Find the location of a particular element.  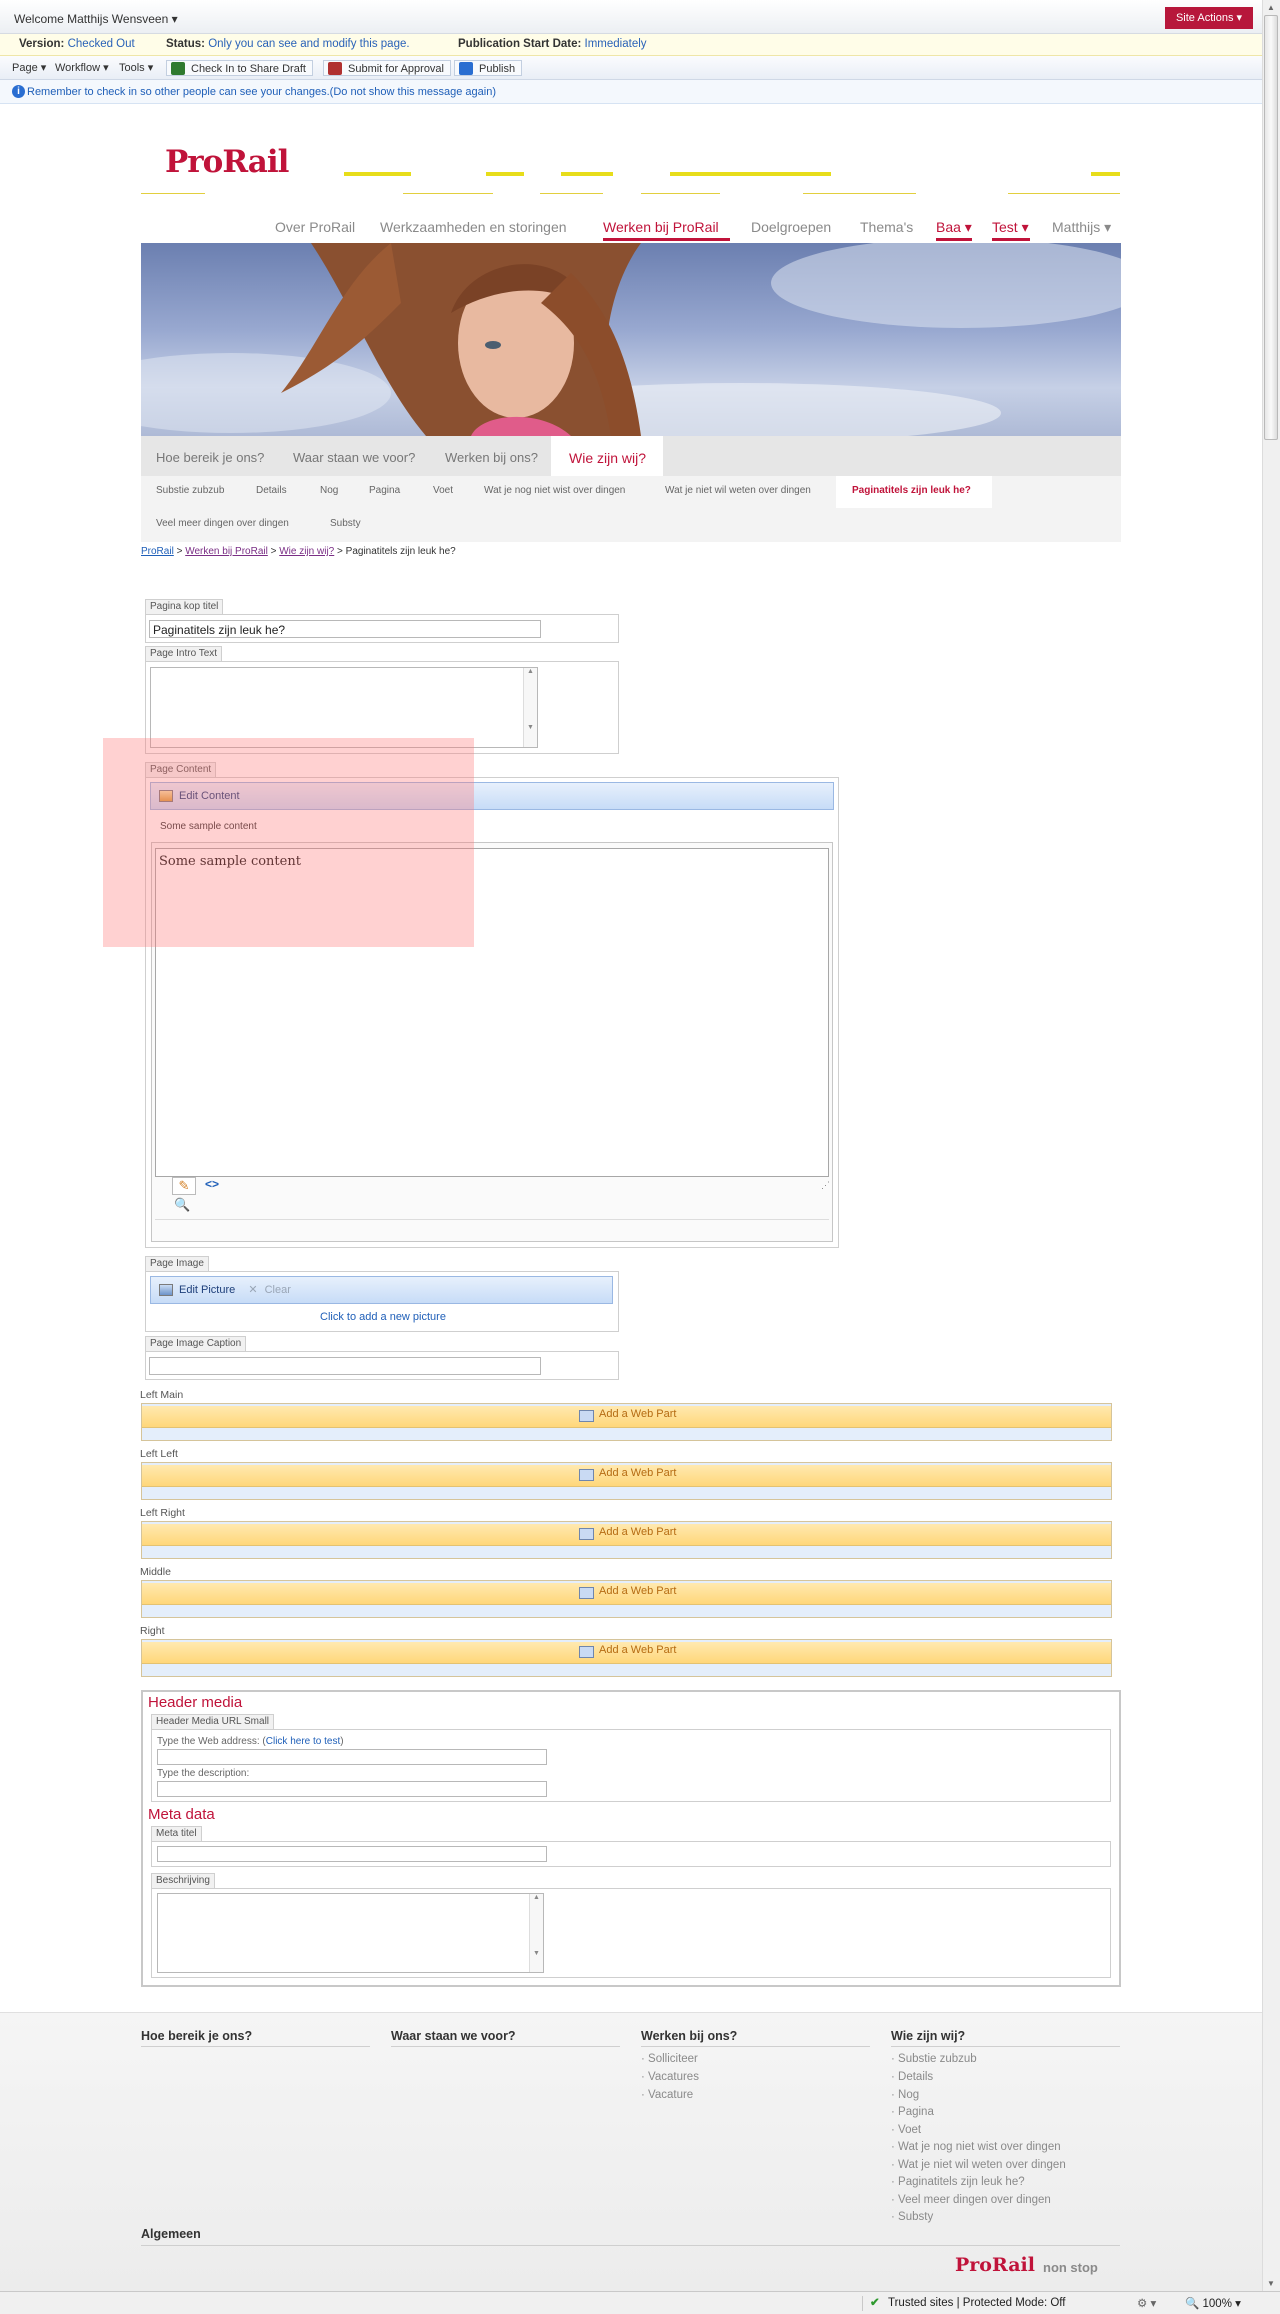

beschrijving-scrollbar: ▲ ▼ is located at coordinates (536, 1933).